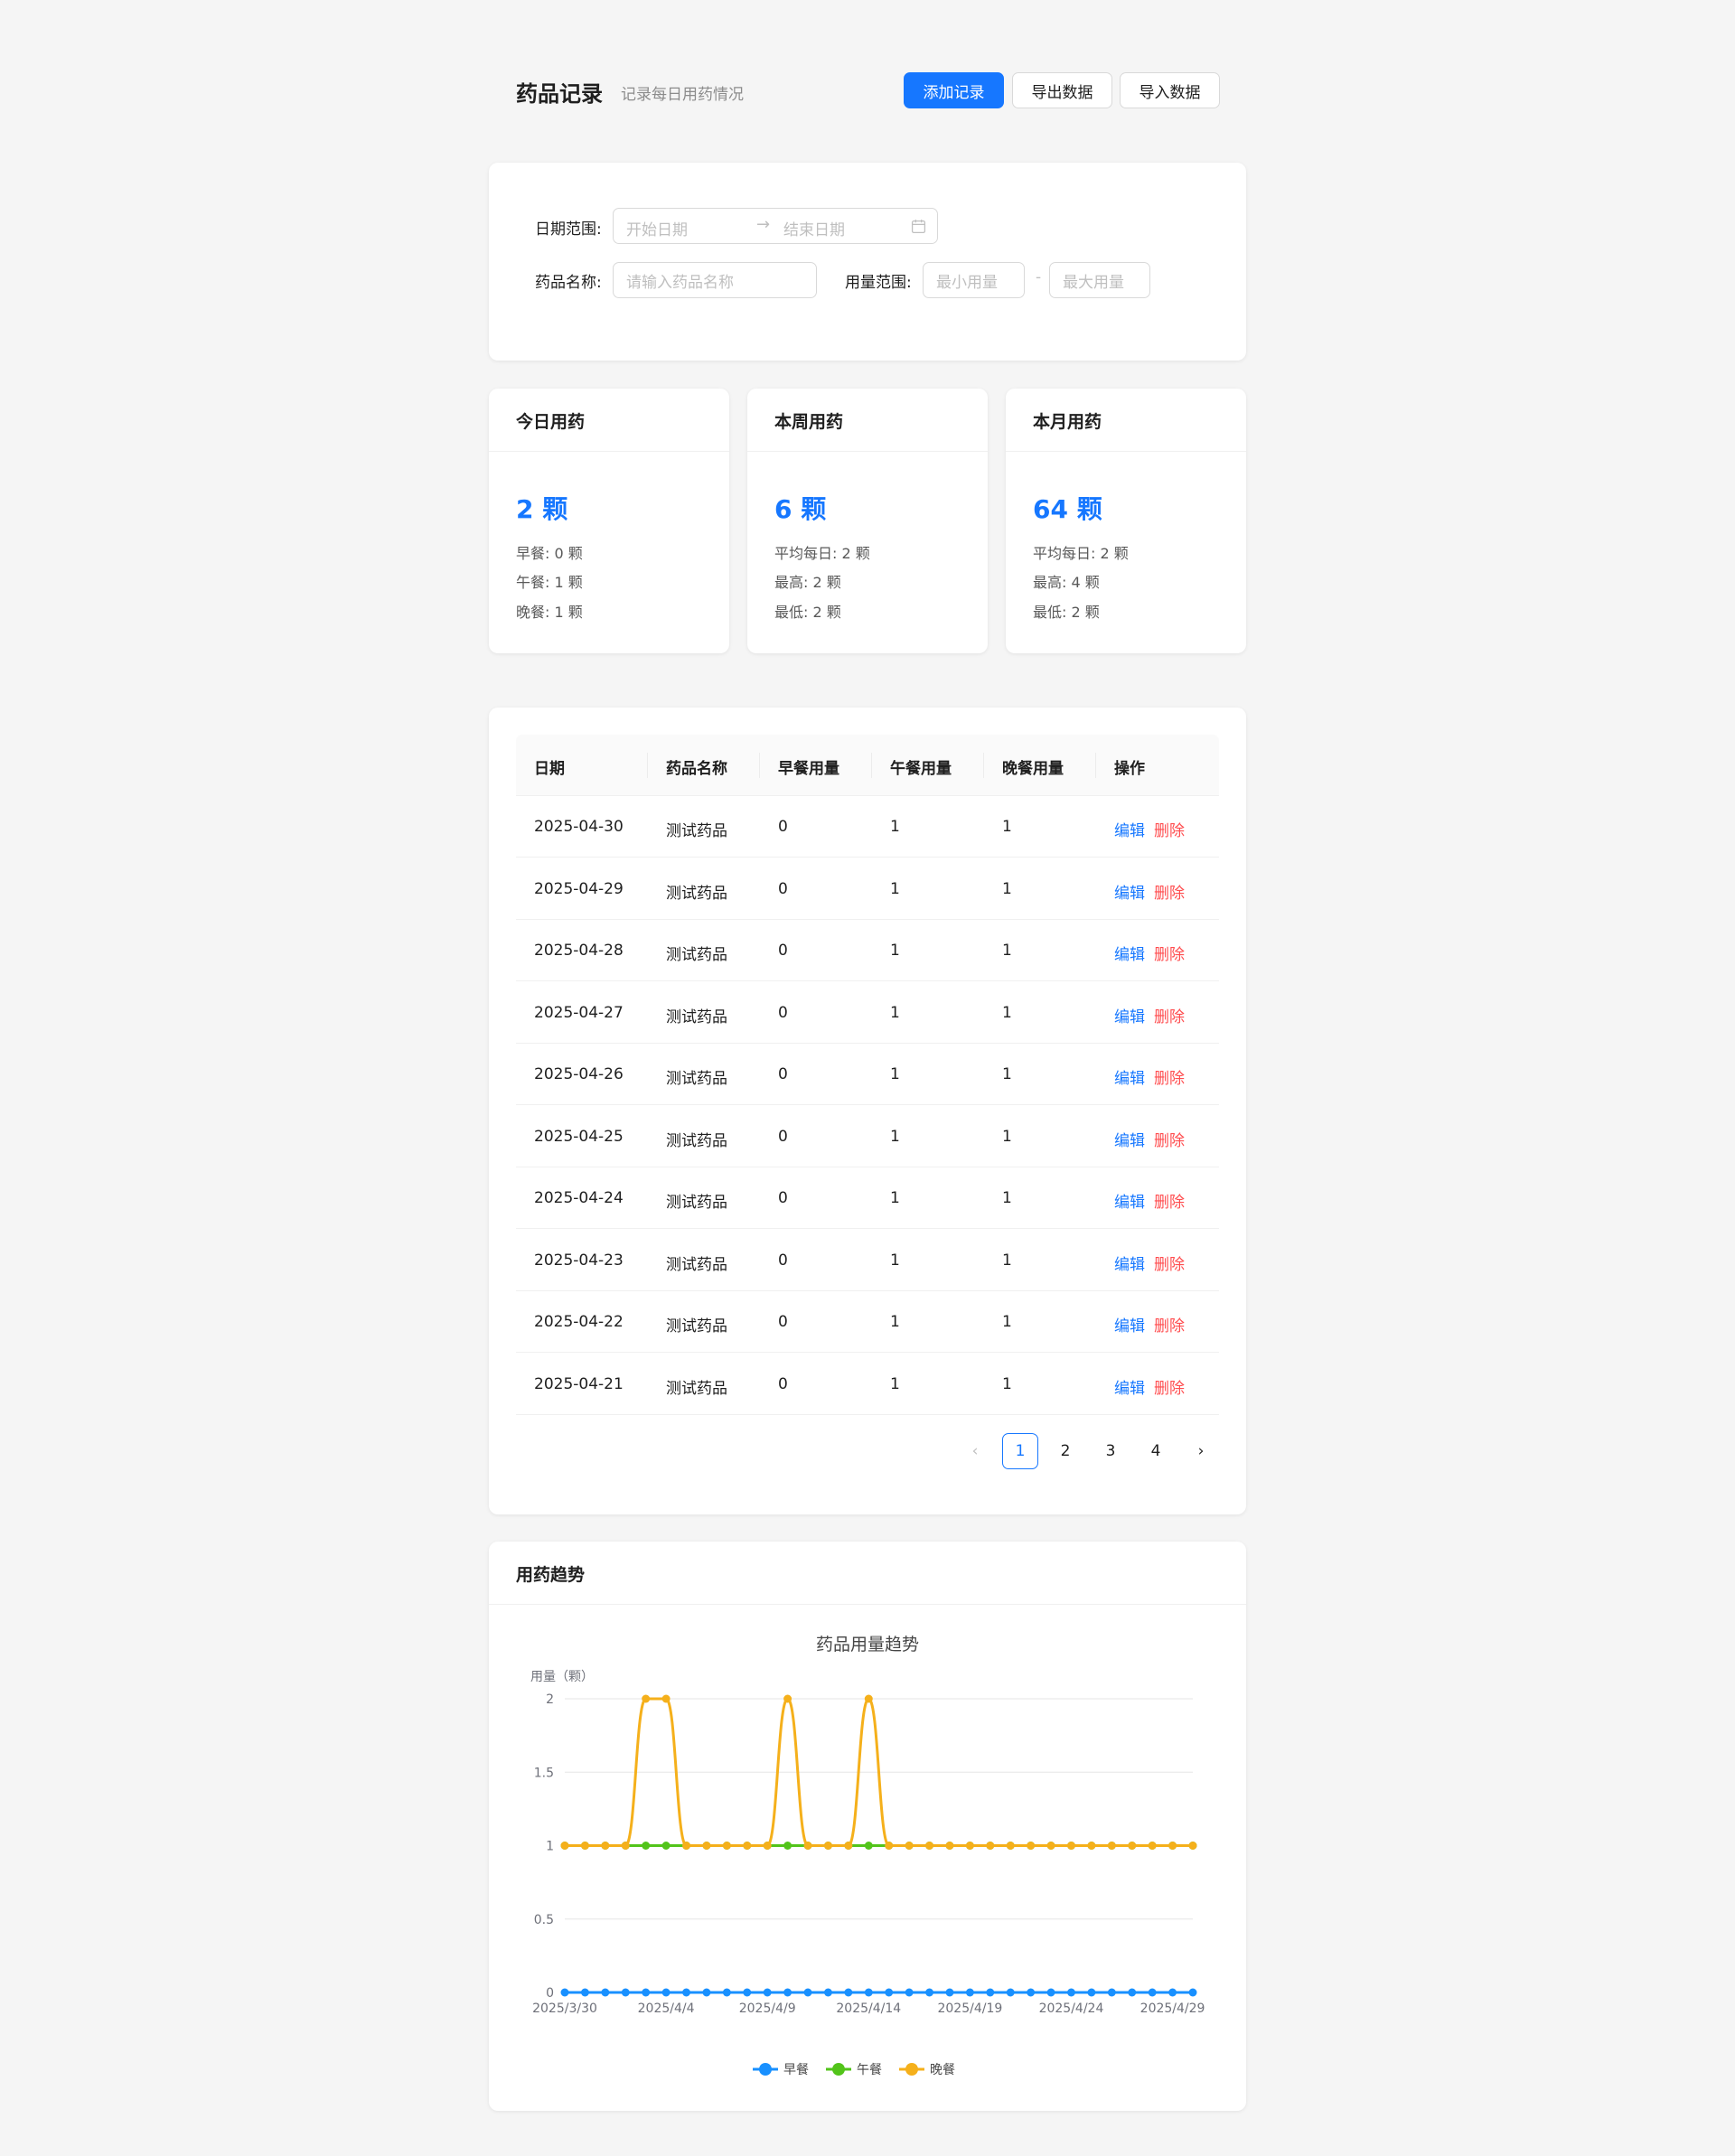 This screenshot has width=1735, height=2156. What do you see at coordinates (1065, 1451) in the screenshot?
I see `page-2-button: 2` at bounding box center [1065, 1451].